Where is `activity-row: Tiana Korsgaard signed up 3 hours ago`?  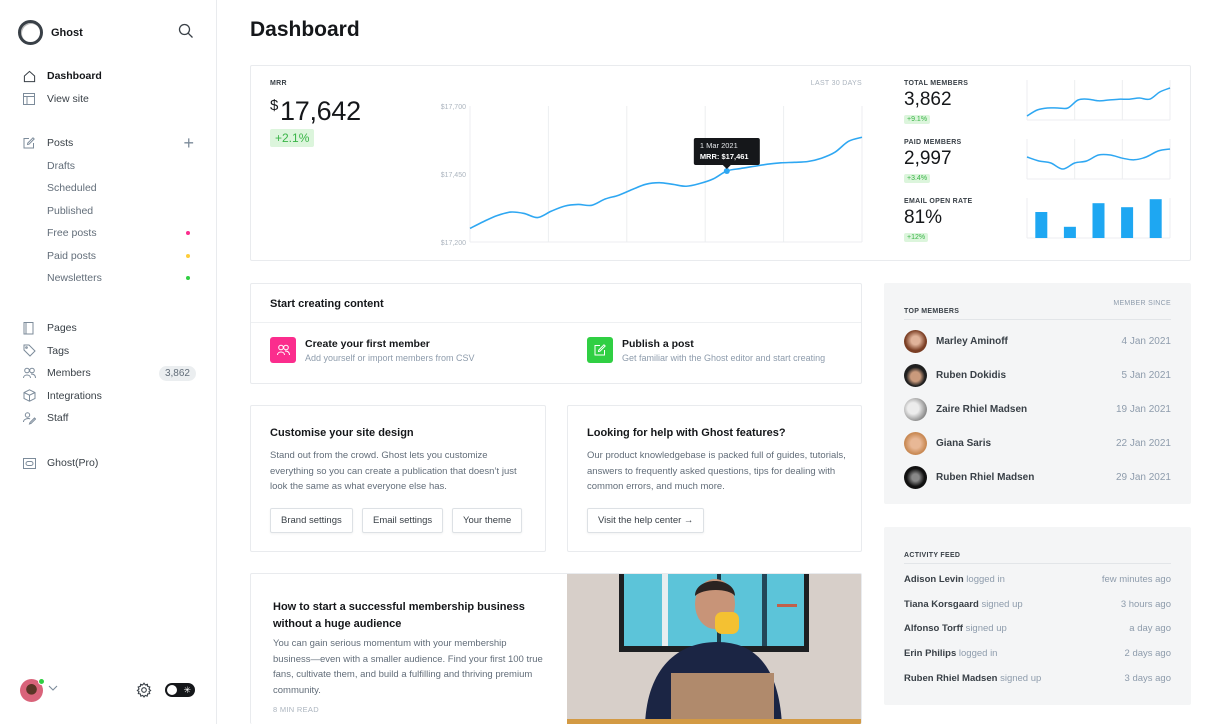 activity-row: Tiana Korsgaard signed up 3 hours ago is located at coordinates (1037, 604).